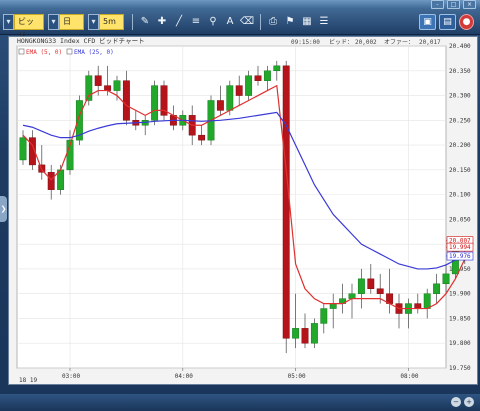 The height and width of the screenshot is (411, 480). I want to click on legend-checkbox-ema25, so click(69, 51).